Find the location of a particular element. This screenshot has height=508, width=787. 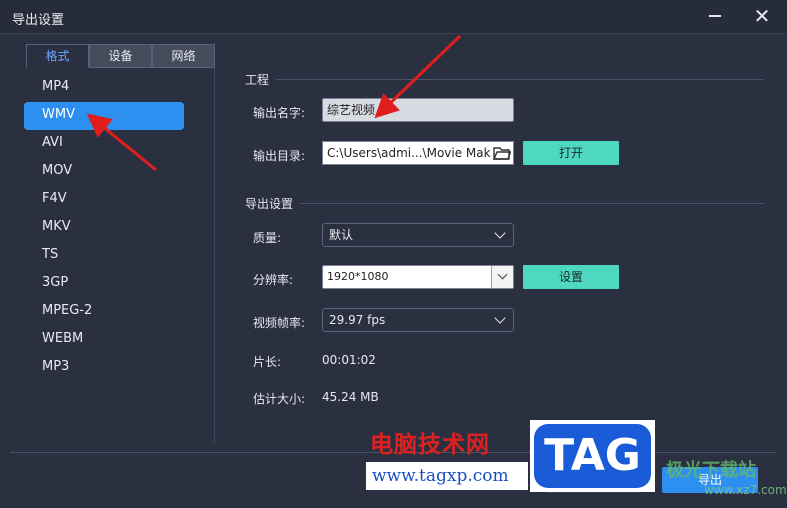

close-icon: ✕ is located at coordinates (762, 16).